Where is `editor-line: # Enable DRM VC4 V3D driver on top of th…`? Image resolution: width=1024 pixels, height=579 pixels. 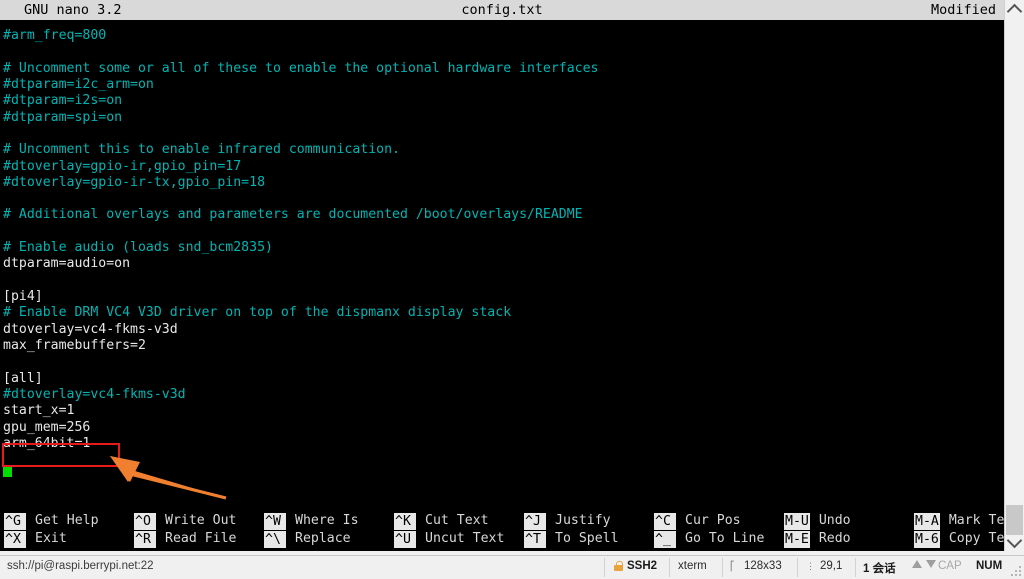 editor-line: # Enable DRM VC4 V3D driver on top of th… is located at coordinates (257, 313).